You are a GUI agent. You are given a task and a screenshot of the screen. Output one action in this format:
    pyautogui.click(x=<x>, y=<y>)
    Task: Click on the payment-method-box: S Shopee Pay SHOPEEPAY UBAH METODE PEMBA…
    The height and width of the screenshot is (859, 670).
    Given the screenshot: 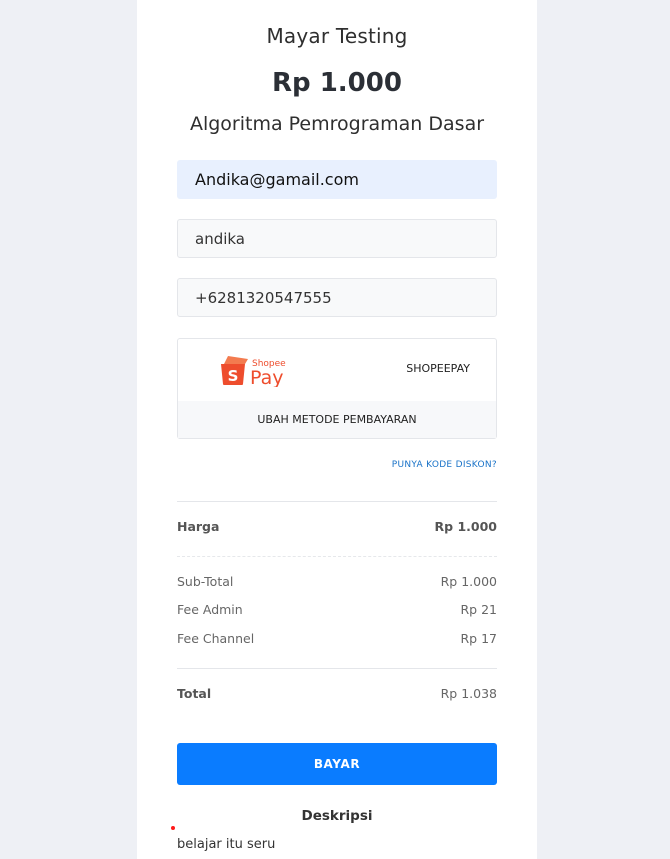 What is the action you would take?
    pyautogui.click(x=337, y=388)
    